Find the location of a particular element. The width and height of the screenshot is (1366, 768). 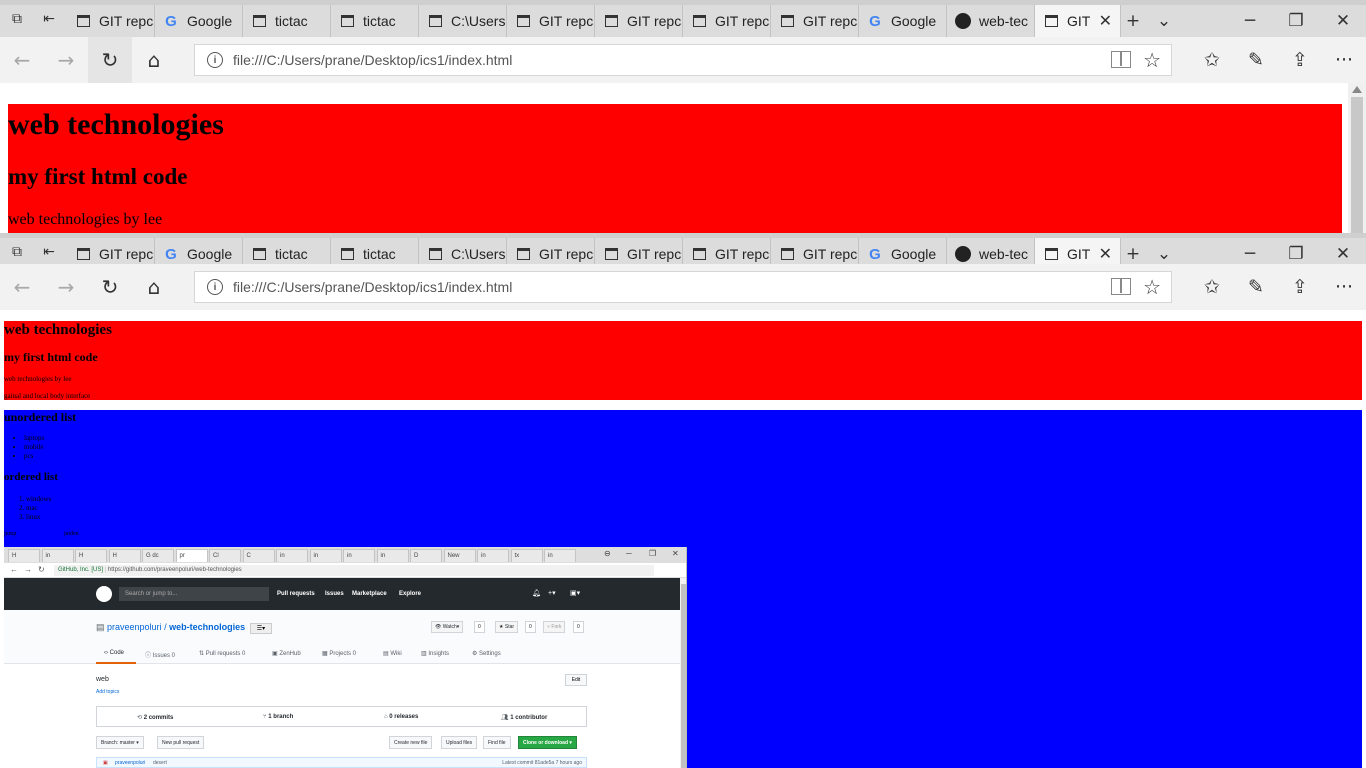

commit-author: praveenpoluri is located at coordinates (130, 763).